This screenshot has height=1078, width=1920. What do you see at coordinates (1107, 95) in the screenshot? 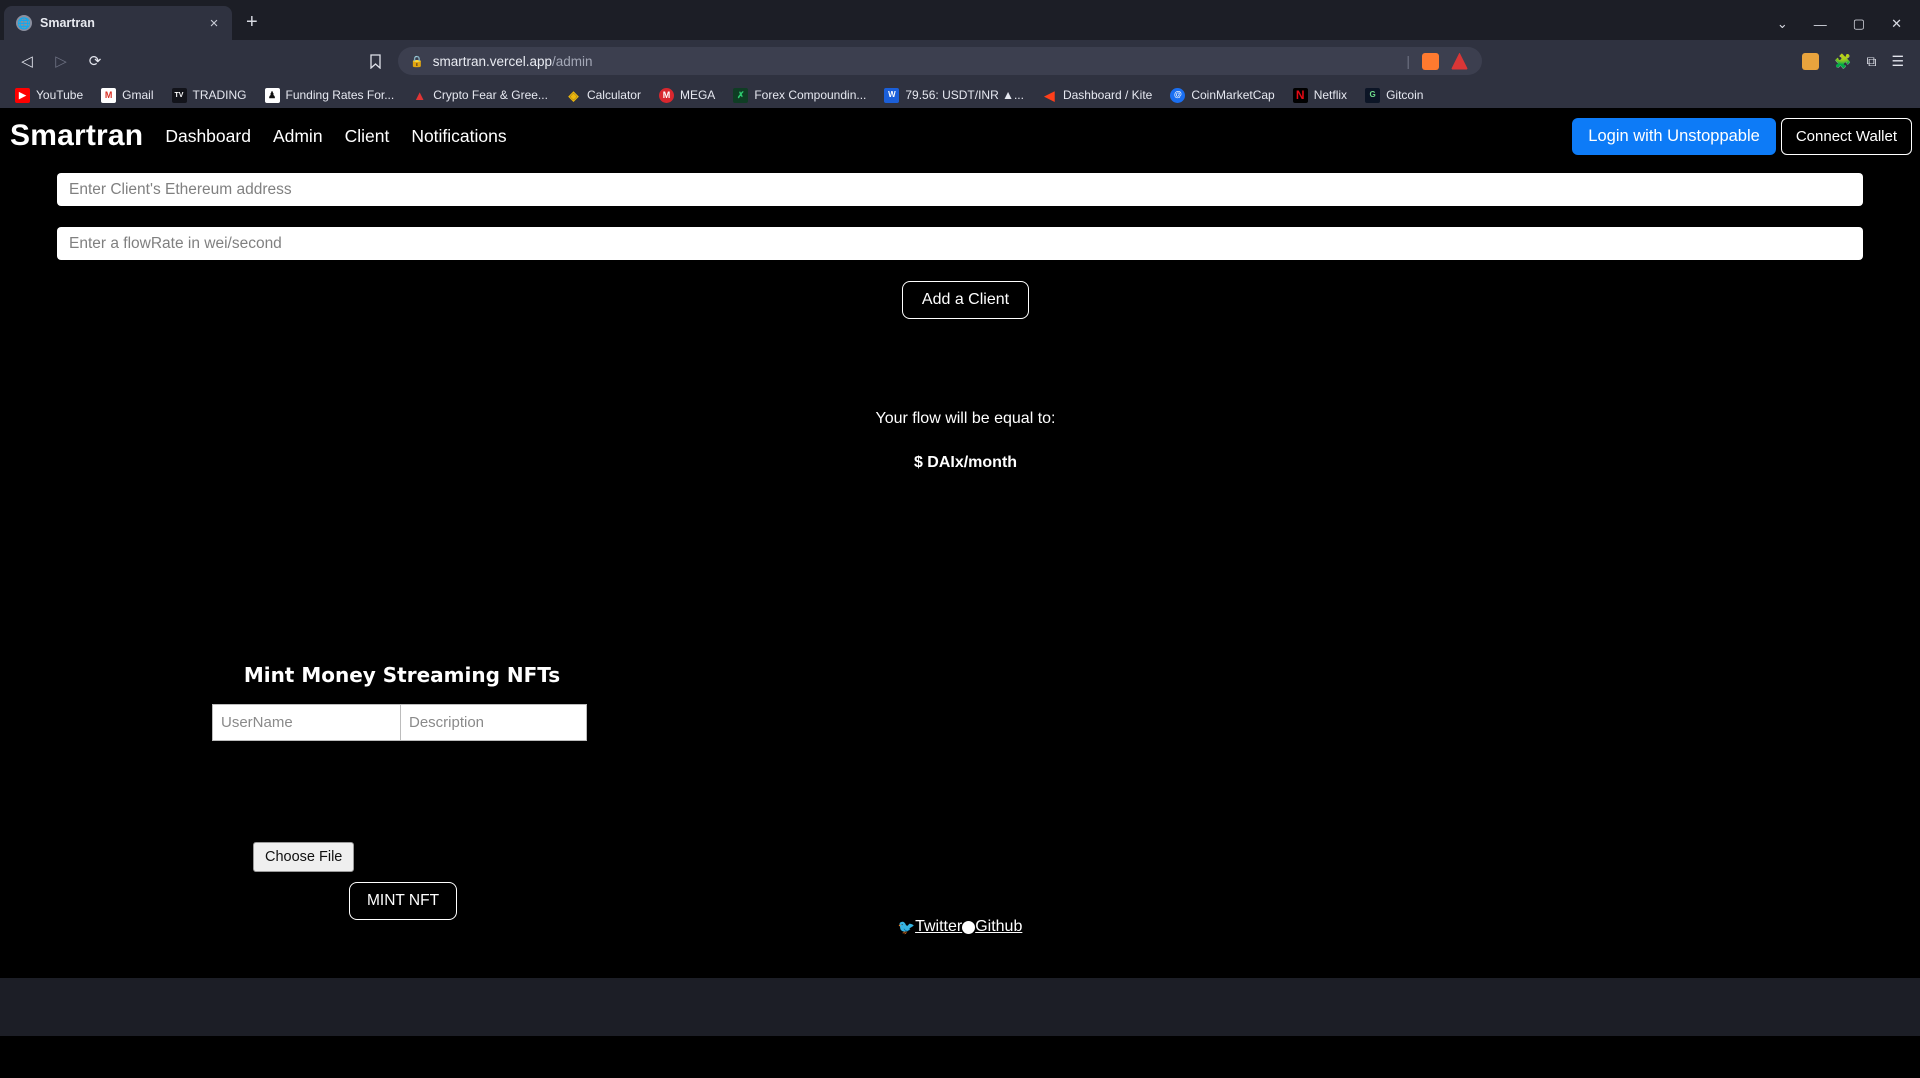
I see `bookmark-label: Dashboard / Kite` at bounding box center [1107, 95].